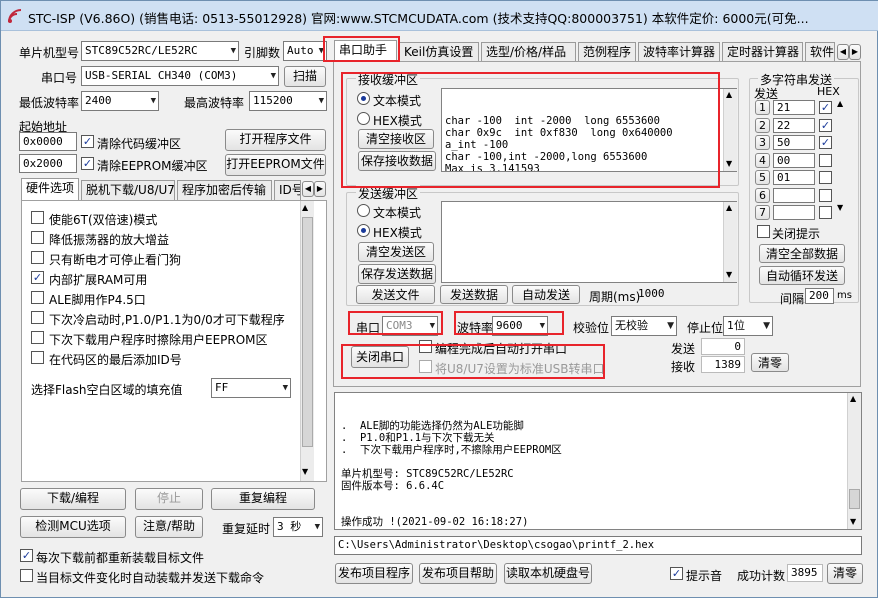 The image size is (878, 598). I want to click on auto-send-checkbox, so click(26, 575).